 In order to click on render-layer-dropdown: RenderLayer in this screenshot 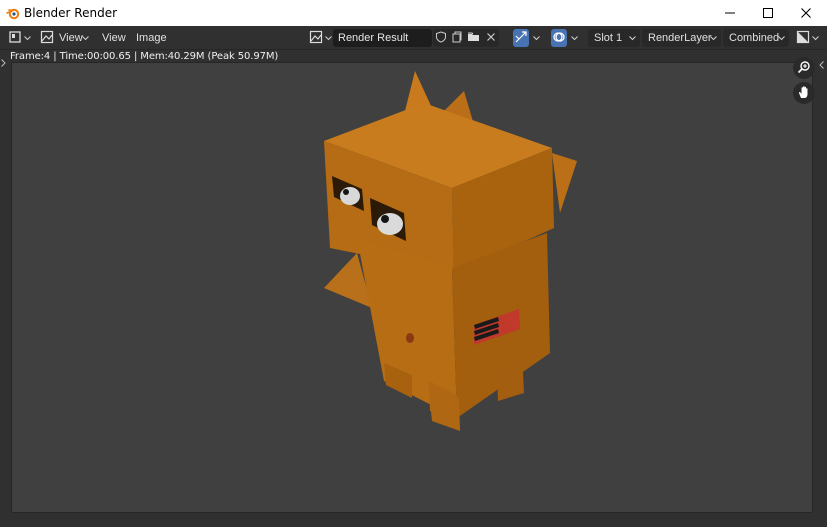, I will do `click(681, 38)`.